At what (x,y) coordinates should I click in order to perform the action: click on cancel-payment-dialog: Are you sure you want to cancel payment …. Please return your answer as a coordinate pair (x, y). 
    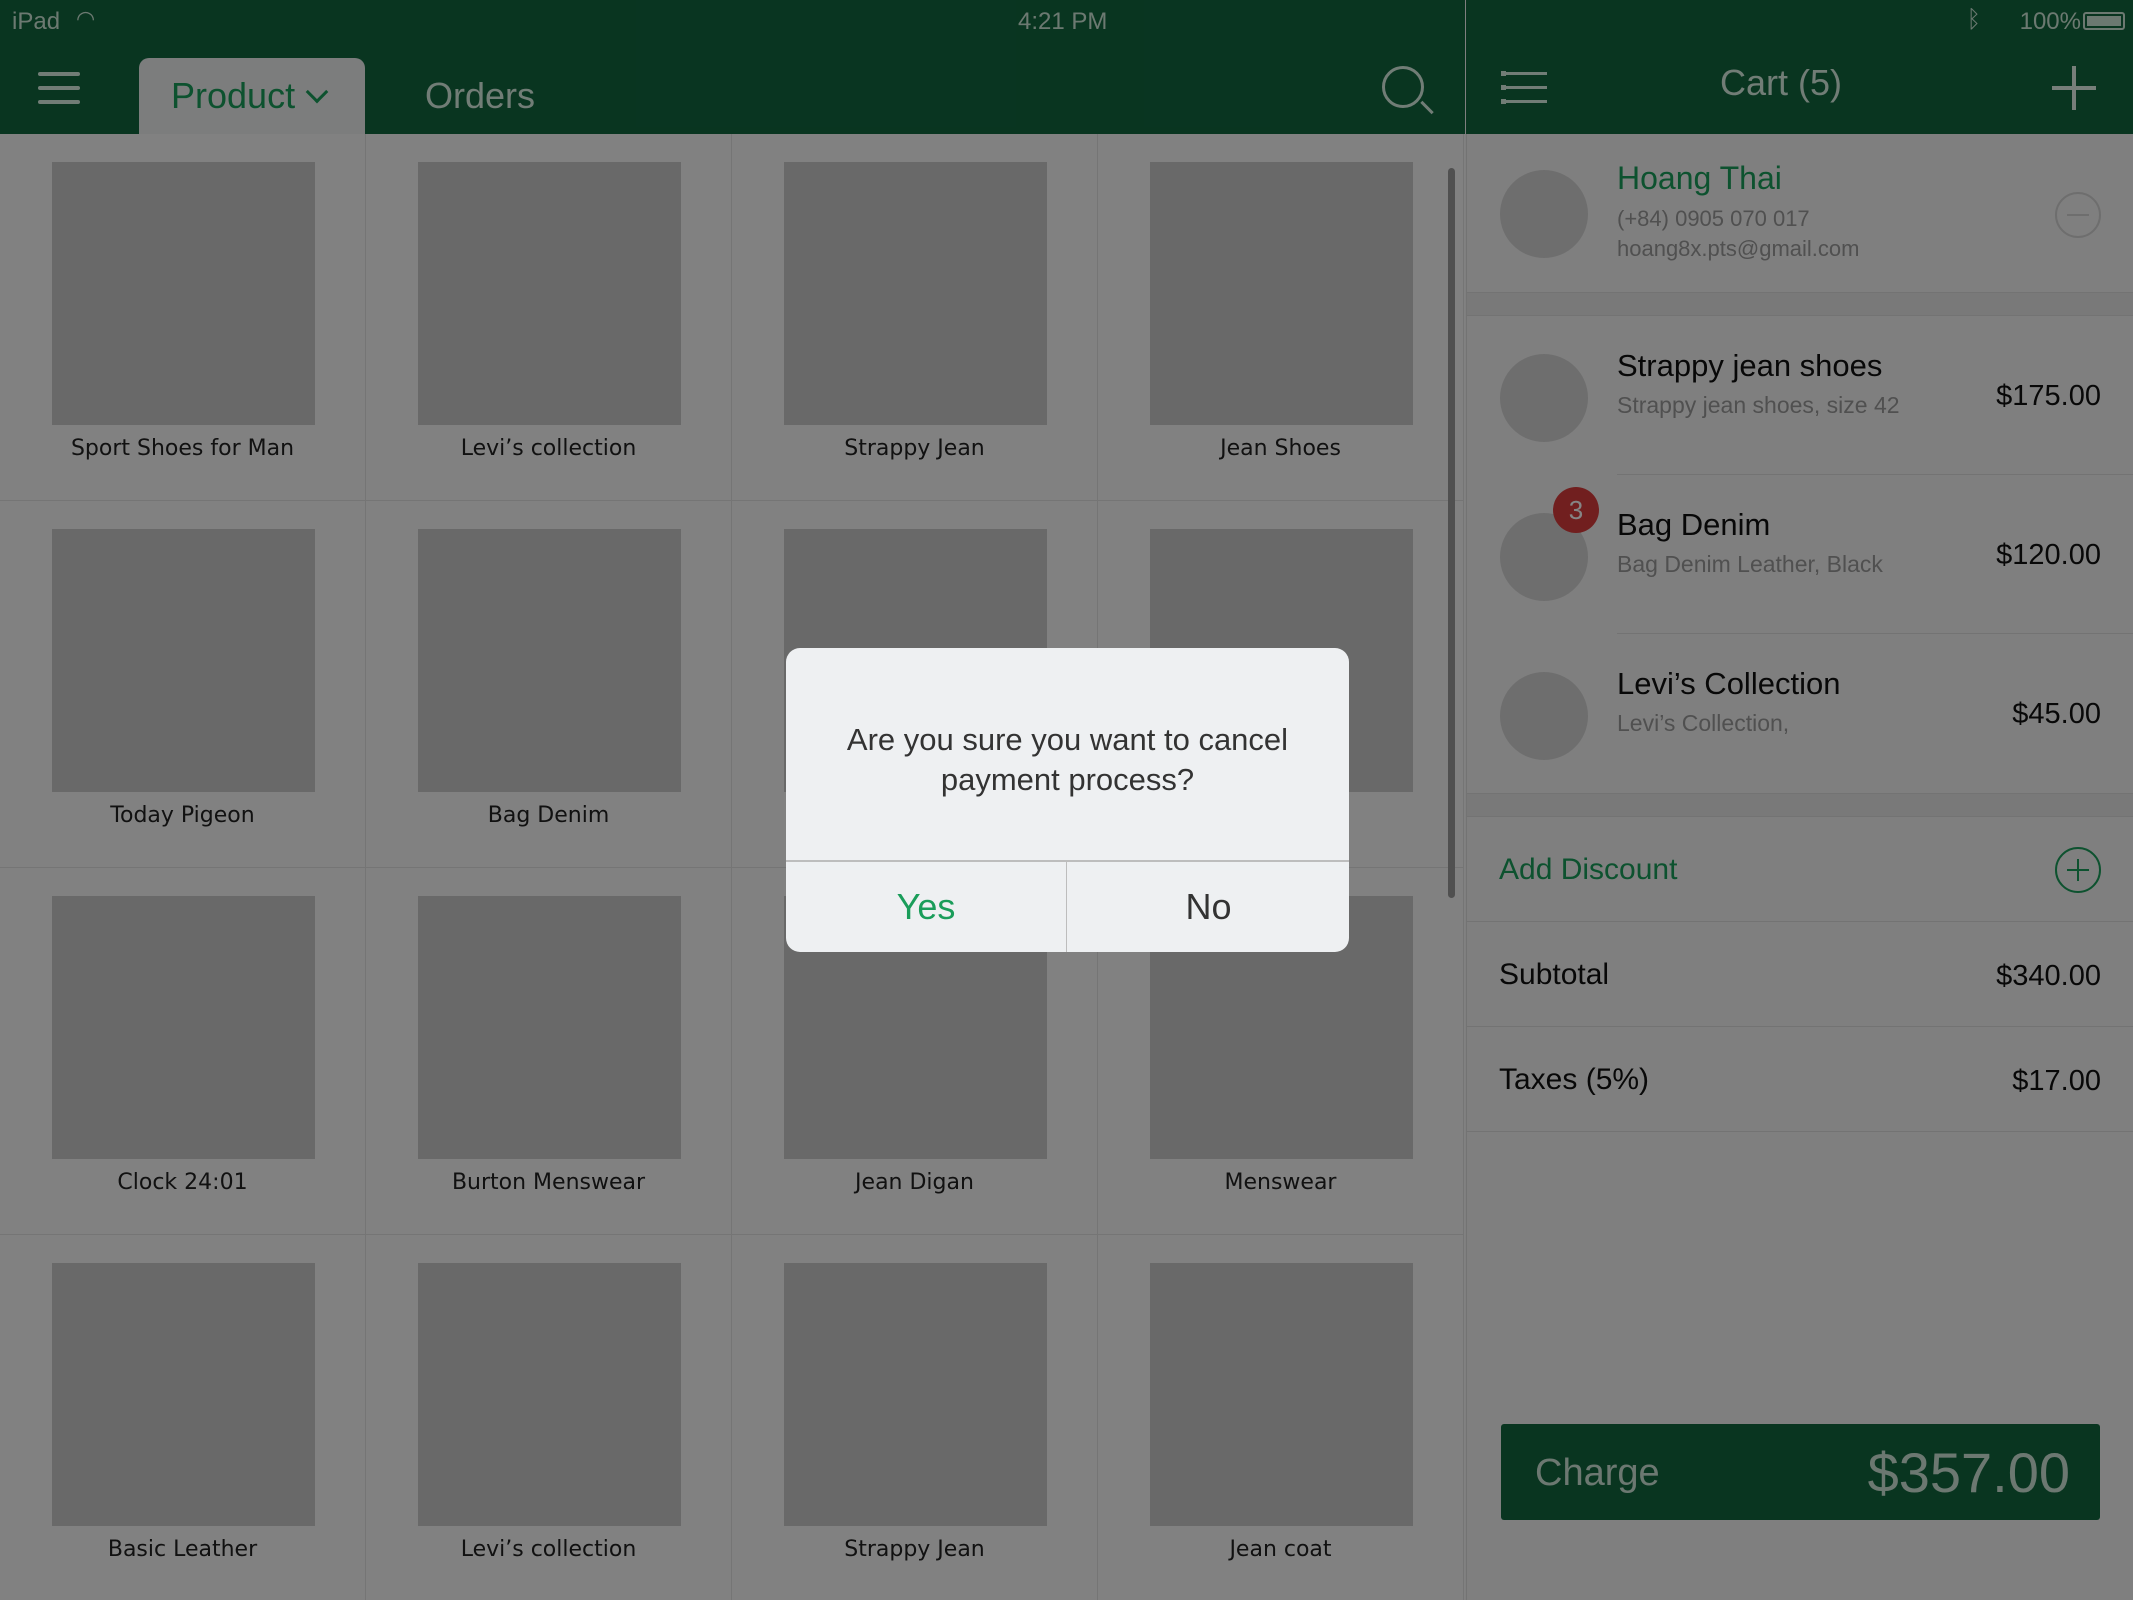
    Looking at the image, I should click on (1067, 800).